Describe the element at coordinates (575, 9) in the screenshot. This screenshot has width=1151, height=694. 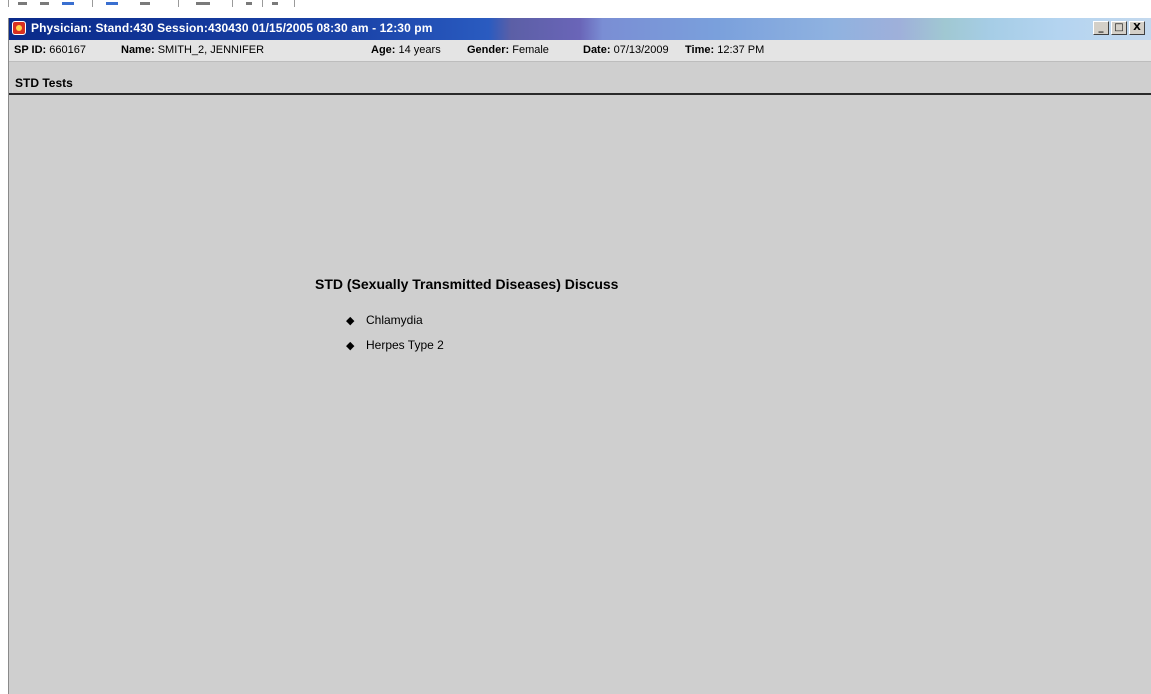
I see `toolbar-strip` at that location.